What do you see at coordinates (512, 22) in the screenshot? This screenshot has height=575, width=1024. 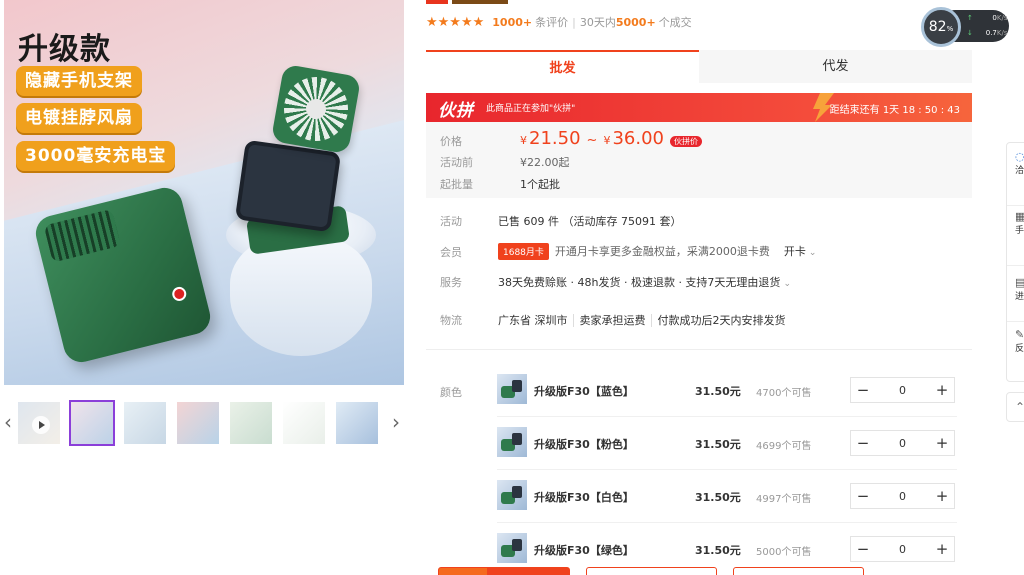 I see `review-count: 1000+` at bounding box center [512, 22].